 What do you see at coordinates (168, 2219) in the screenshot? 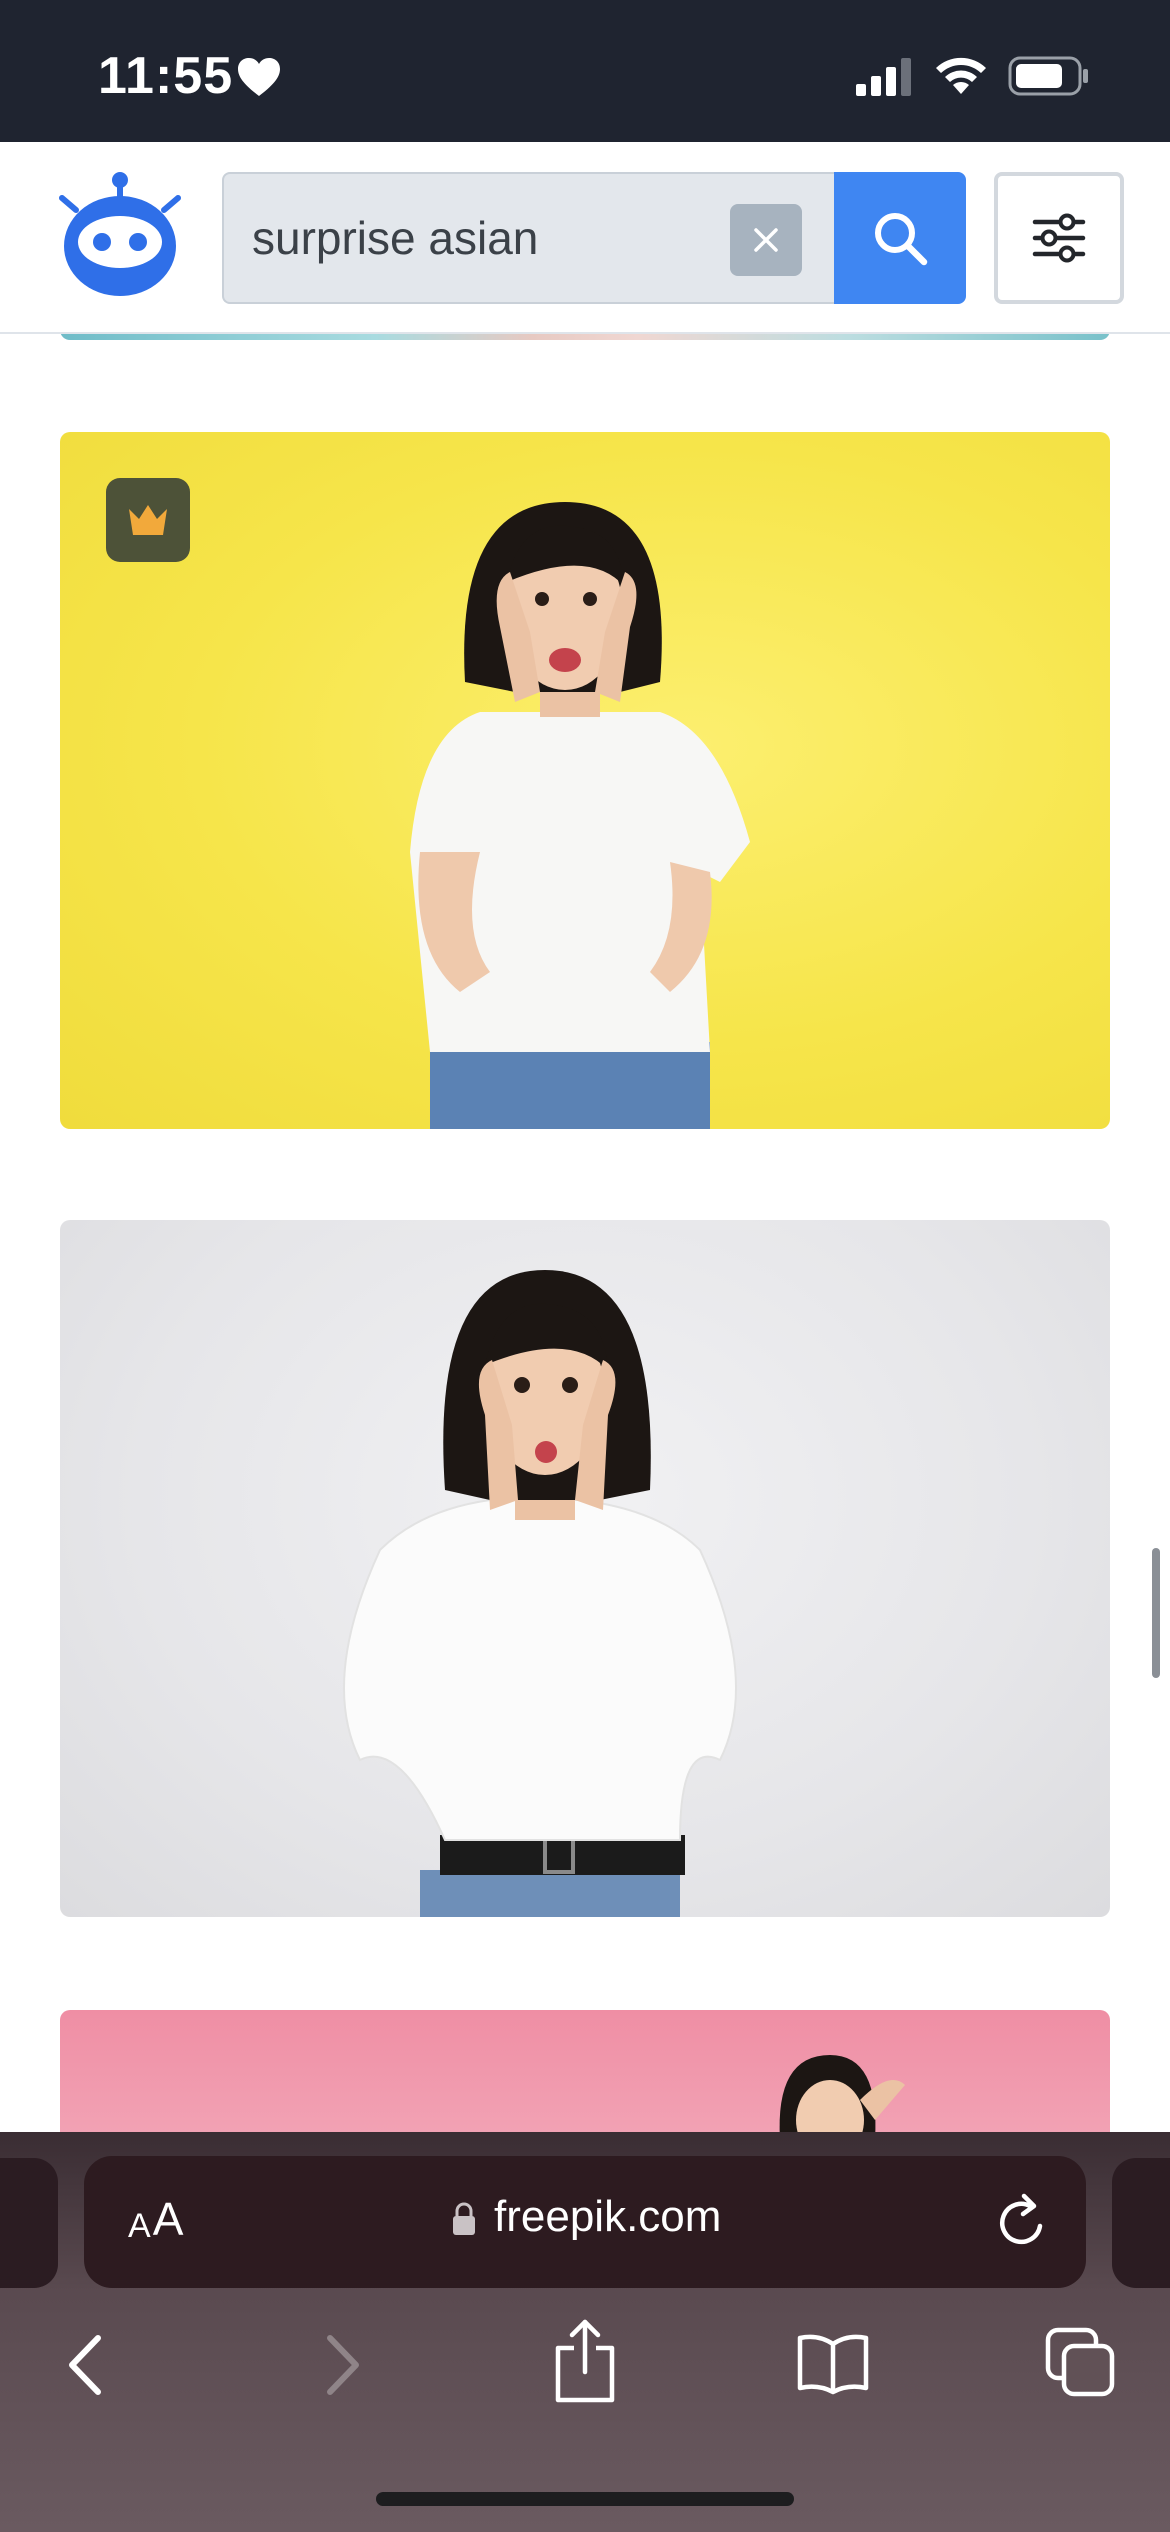
I see `text-size-large-label: A` at bounding box center [168, 2219].